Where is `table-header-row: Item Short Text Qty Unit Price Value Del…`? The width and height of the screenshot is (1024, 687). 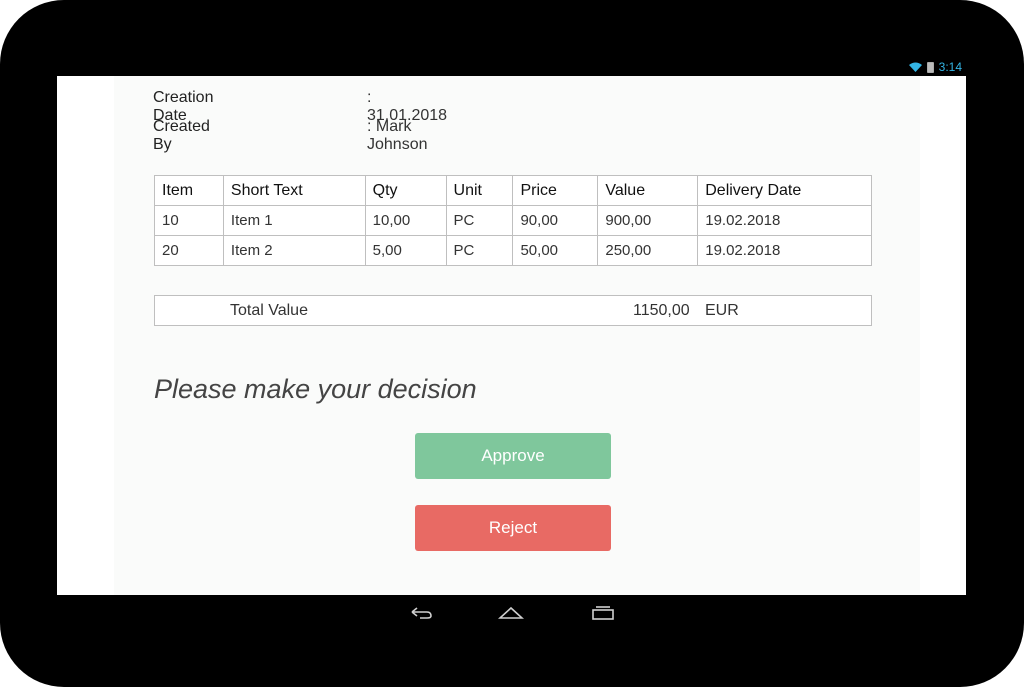
table-header-row: Item Short Text Qty Unit Price Value Del… is located at coordinates (513, 190).